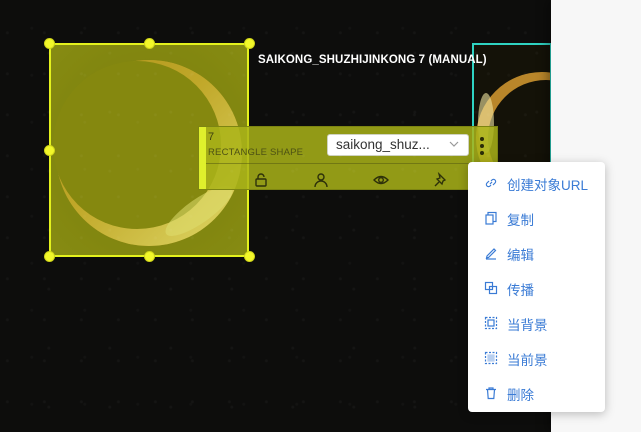  Describe the element at coordinates (372, 60) in the screenshot. I see `shape-title-label: SAIKONG_SHUZHIJINKONG 7 (MANUAL)` at that location.